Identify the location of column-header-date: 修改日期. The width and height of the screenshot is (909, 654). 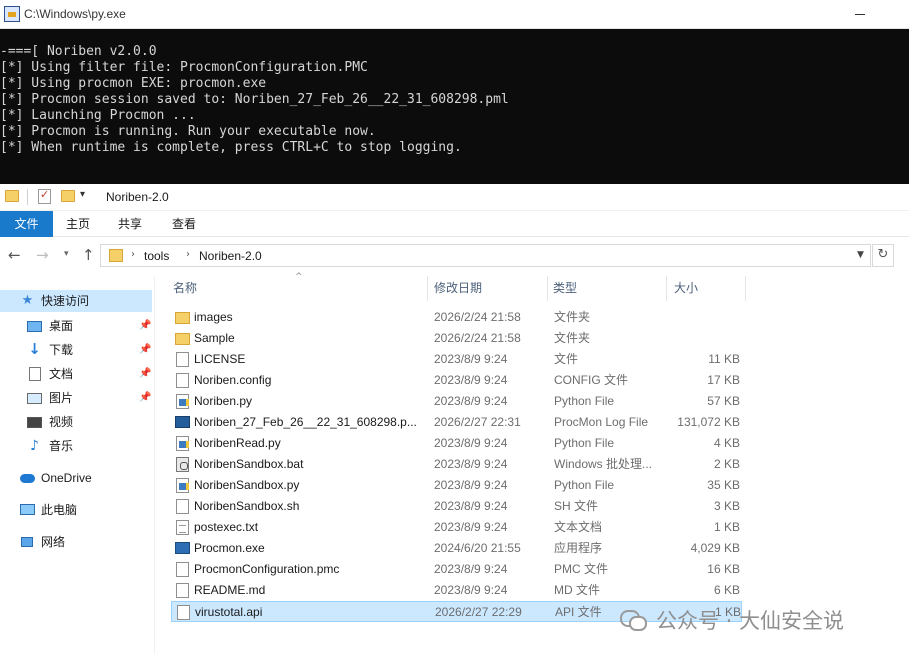
(491, 288).